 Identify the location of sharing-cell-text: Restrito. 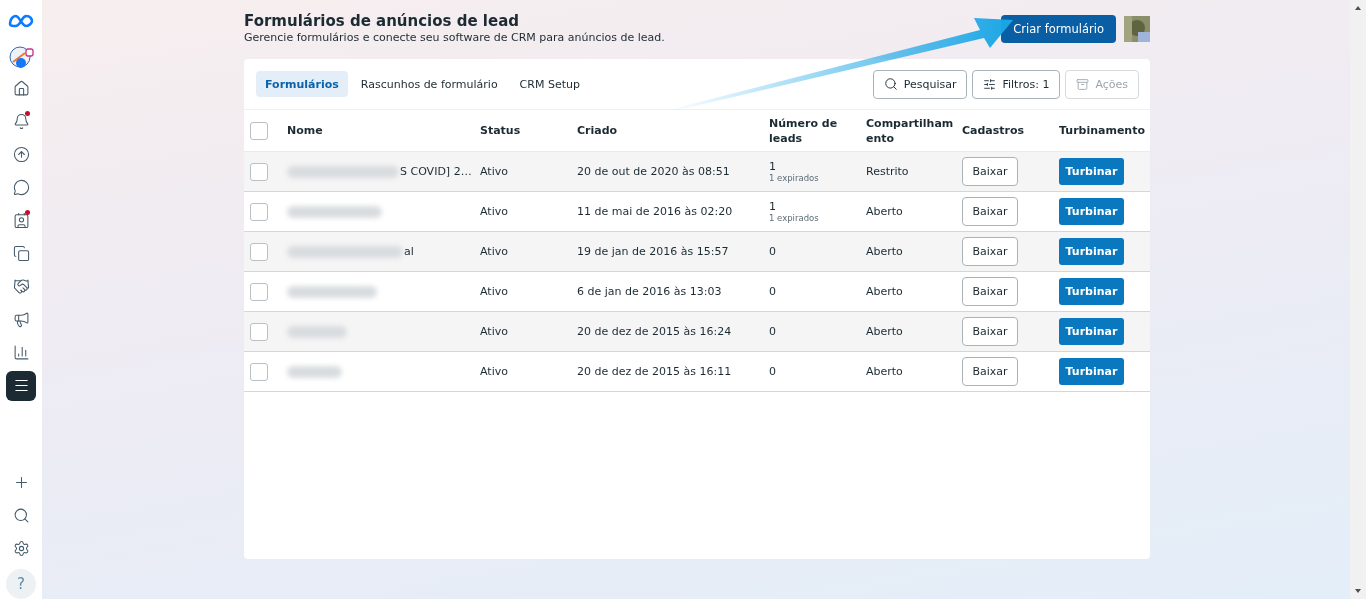
(888, 171).